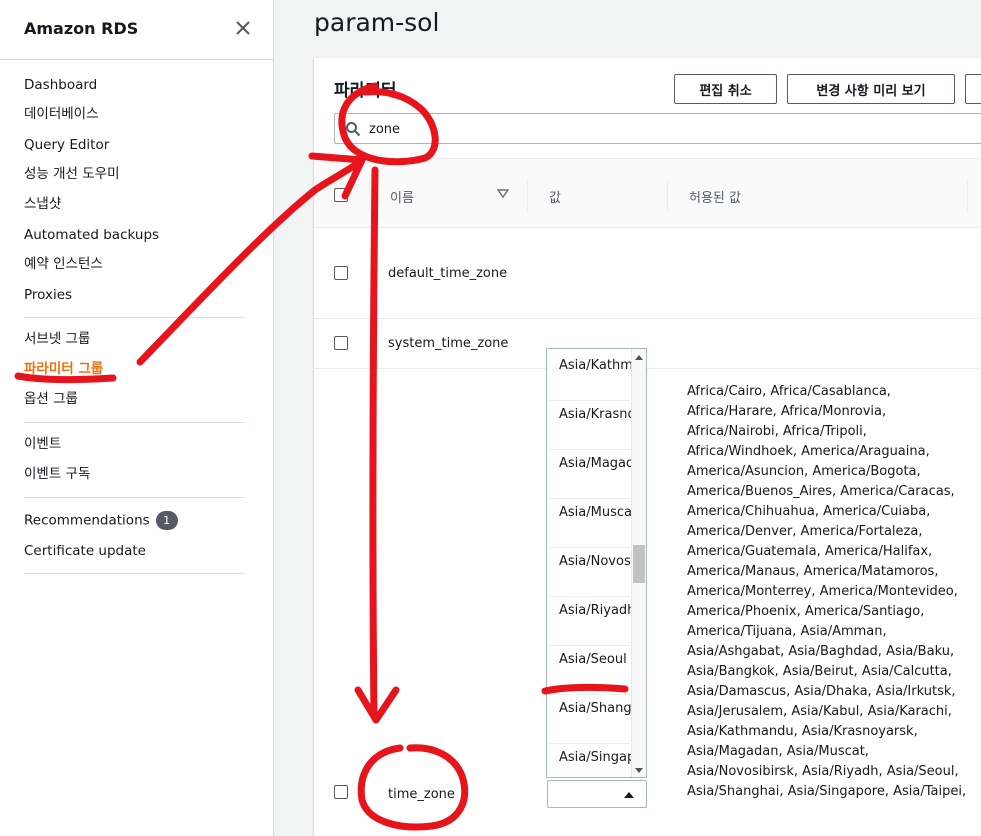 This screenshot has height=836, width=981. Describe the element at coordinates (647, 193) in the screenshot. I see `table-header: 이름 값 허용된 값` at that location.